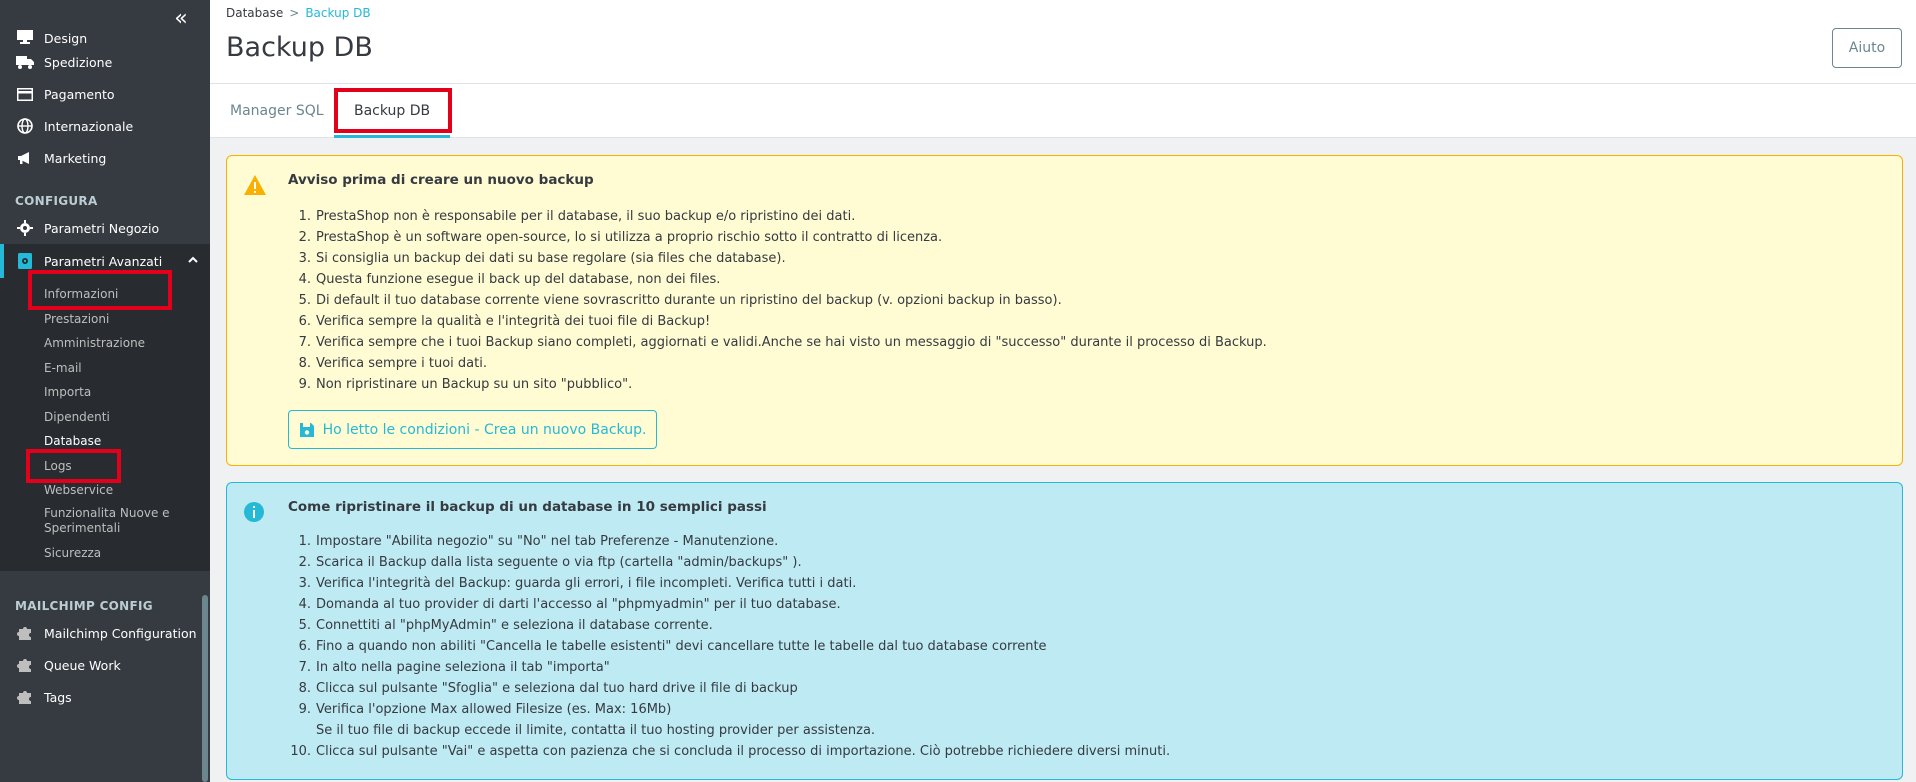 The image size is (1916, 782). Describe the element at coordinates (82, 665) in the screenshot. I see `sidebar-item-label: Queue Work` at that location.